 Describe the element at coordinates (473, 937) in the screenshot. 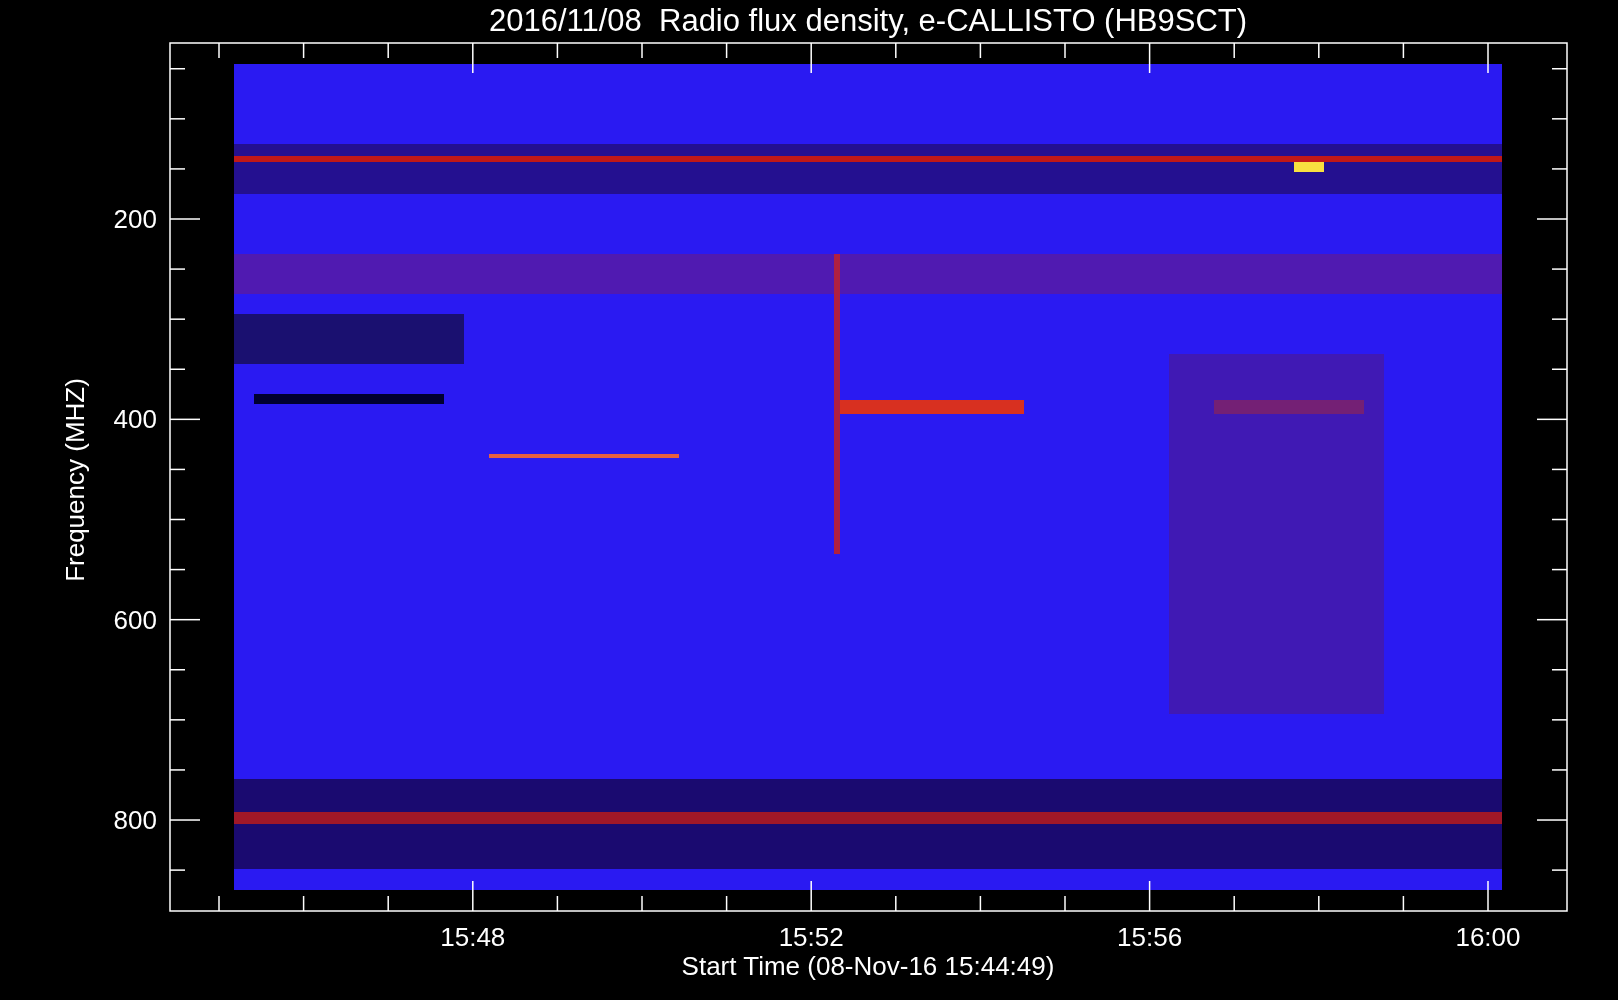

I see `tick-label: 15:48` at that location.